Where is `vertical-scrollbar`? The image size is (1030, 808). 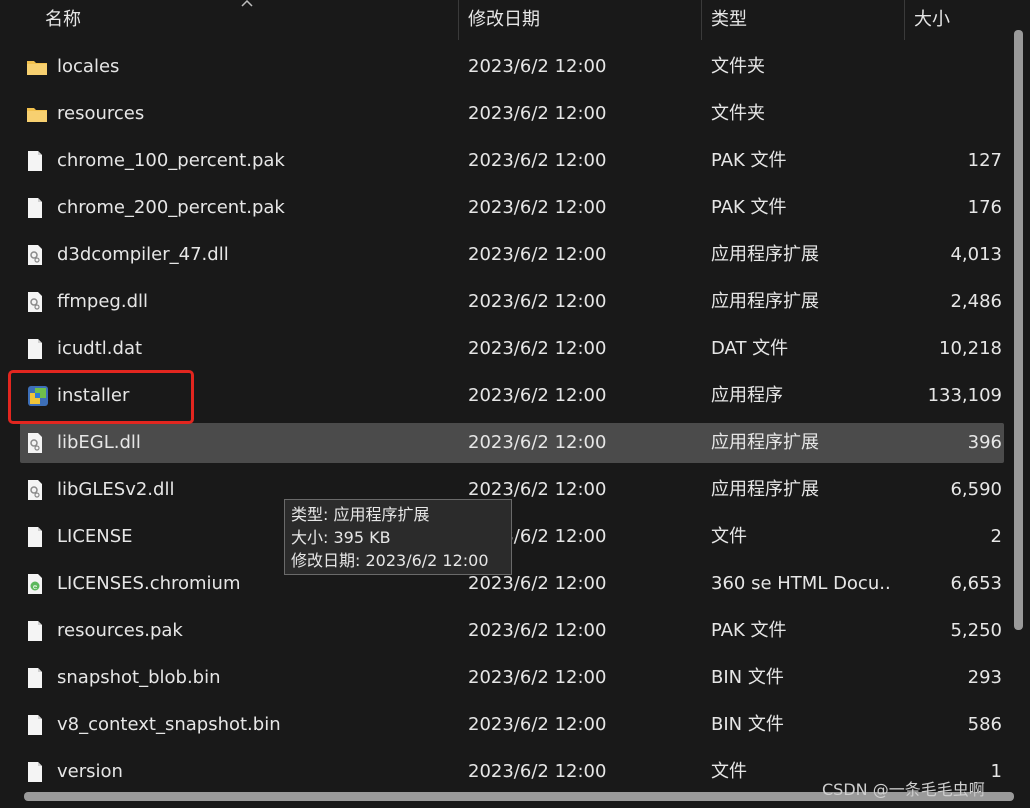
vertical-scrollbar is located at coordinates (1018, 330).